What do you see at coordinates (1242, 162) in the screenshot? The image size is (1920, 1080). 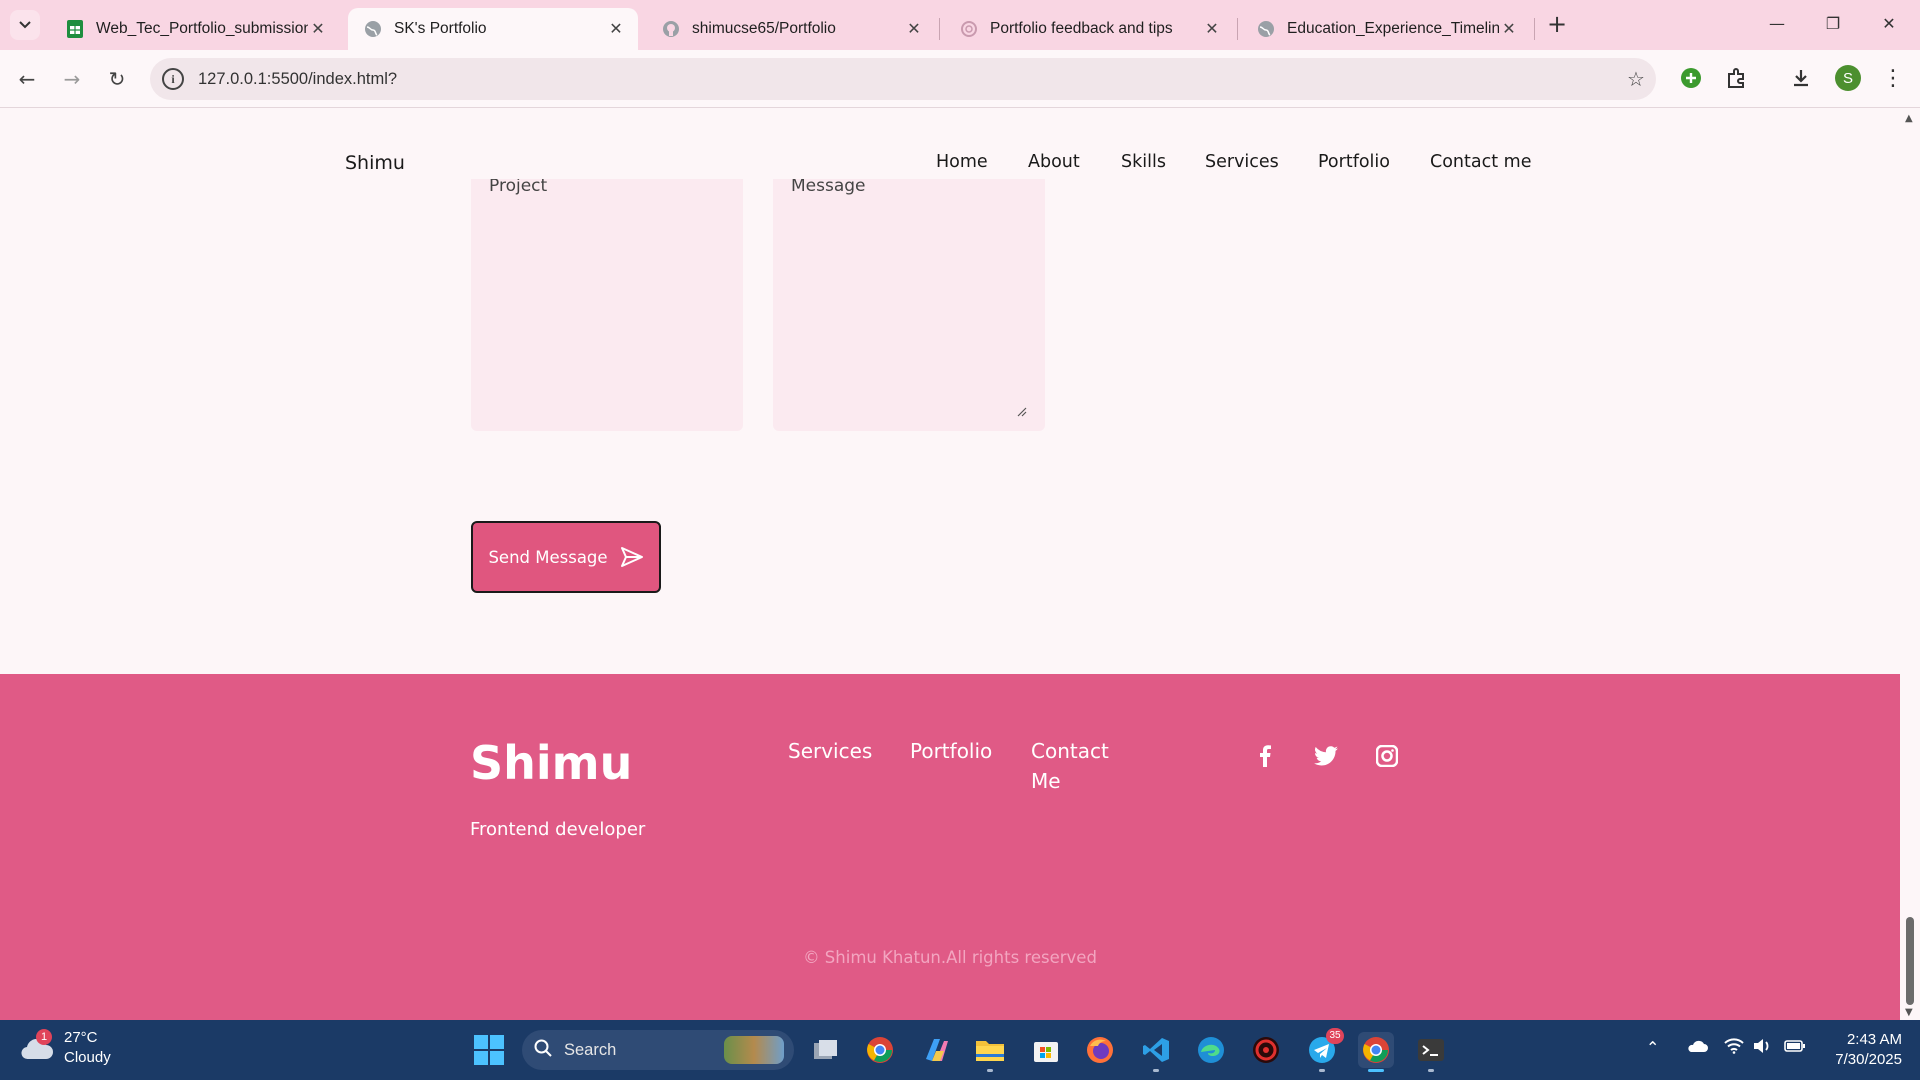 I see `nav-services: Services` at bounding box center [1242, 162].